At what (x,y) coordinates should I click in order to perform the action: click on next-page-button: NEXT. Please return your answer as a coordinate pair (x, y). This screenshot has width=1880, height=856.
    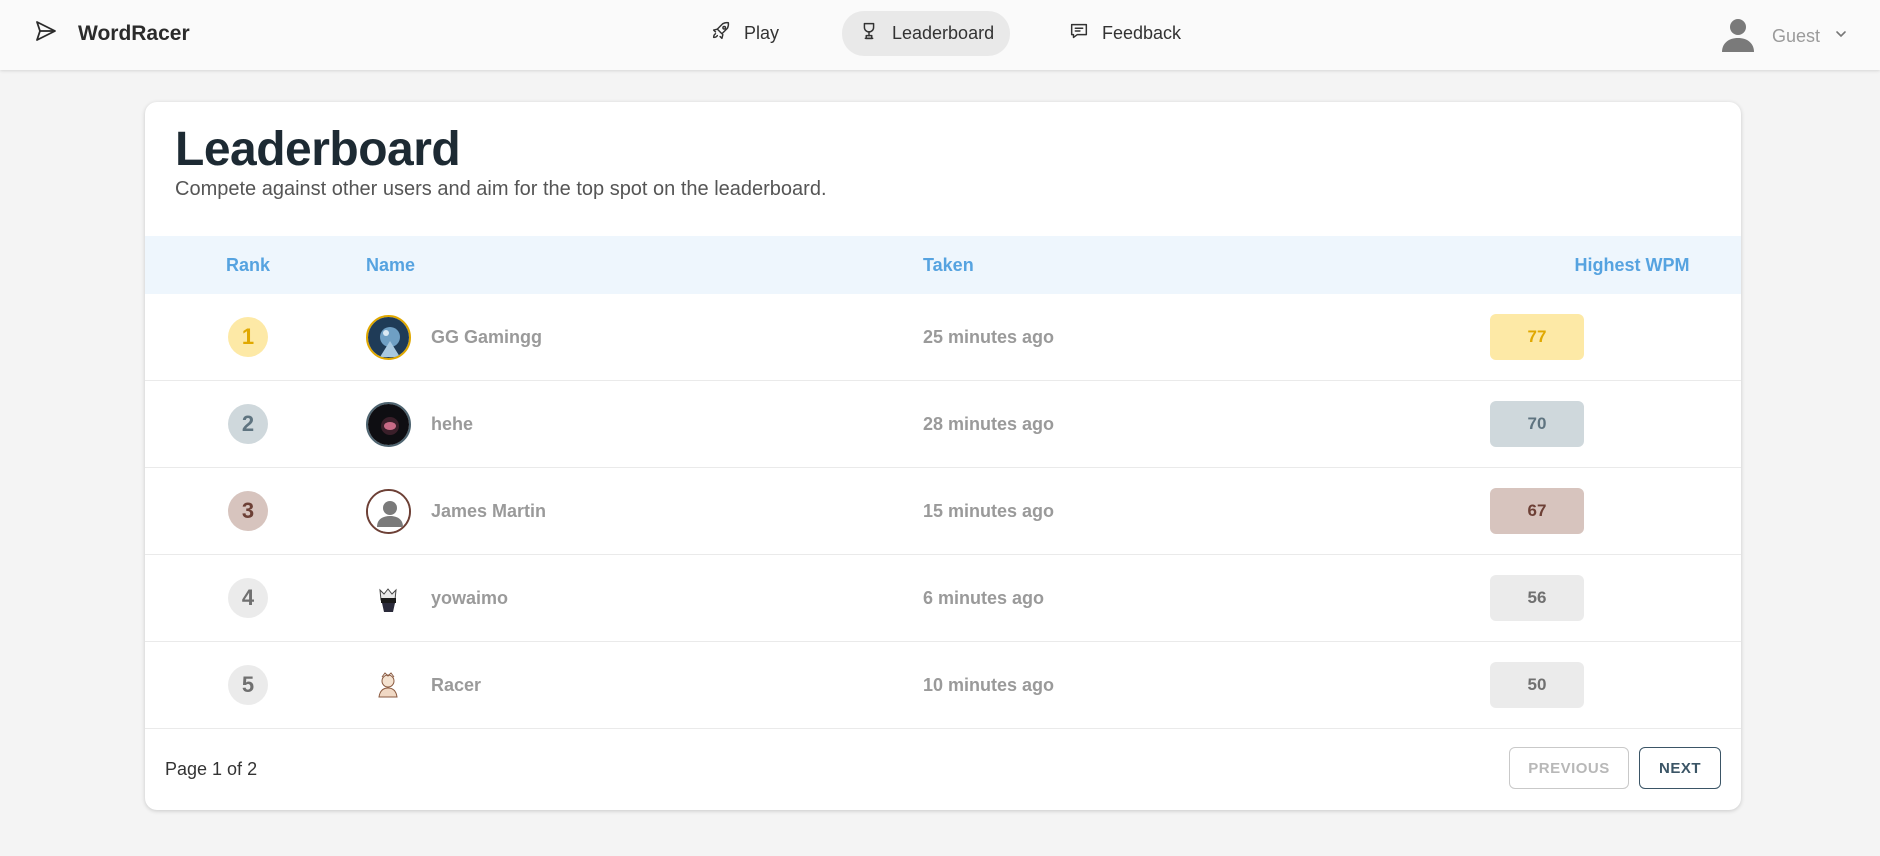
    Looking at the image, I should click on (1680, 768).